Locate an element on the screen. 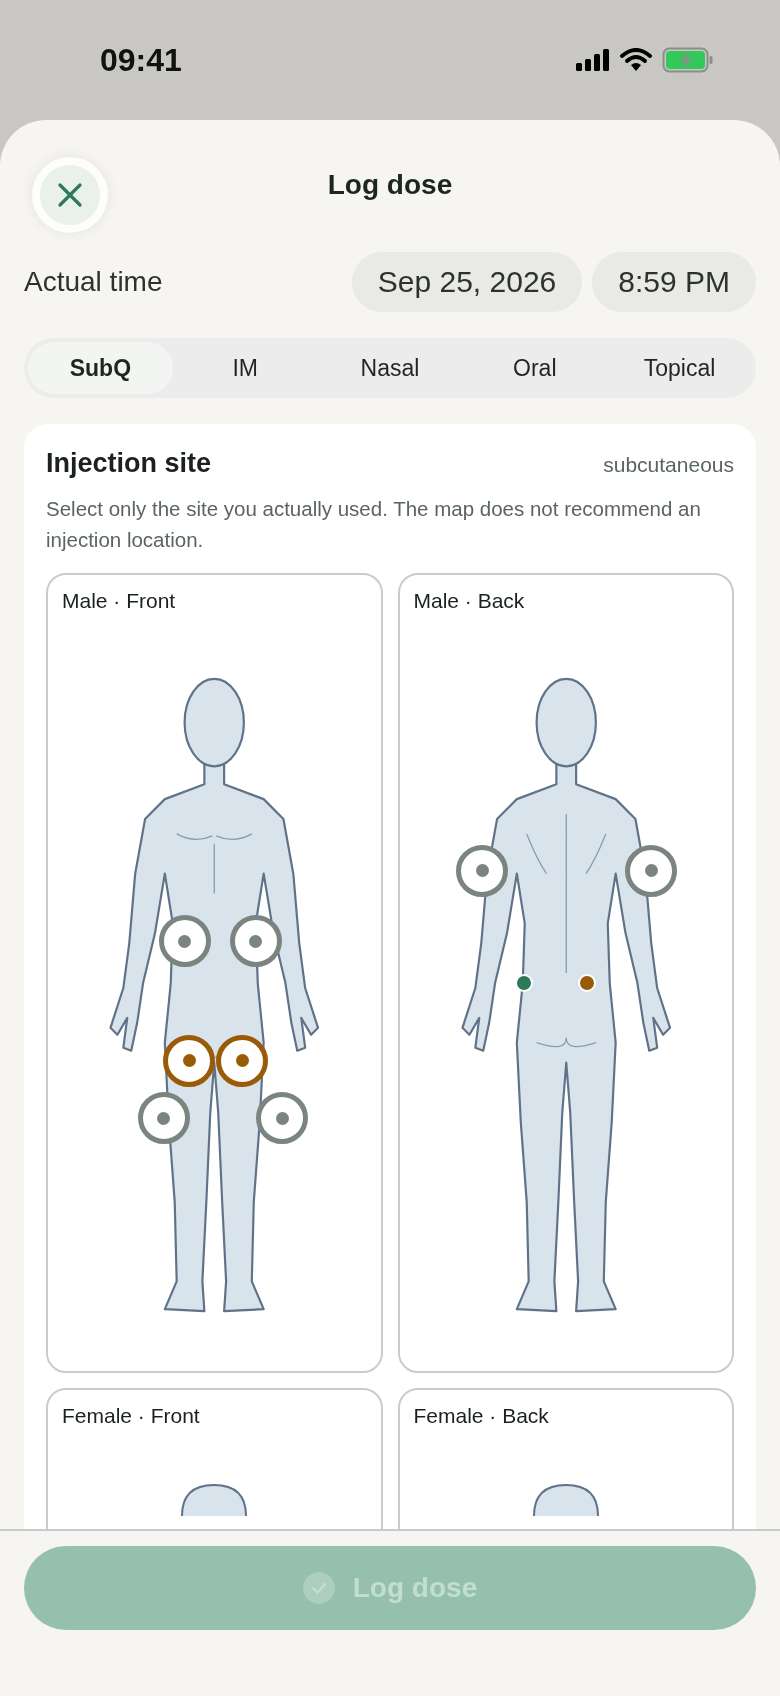  wifi-icon is located at coordinates (636, 60).